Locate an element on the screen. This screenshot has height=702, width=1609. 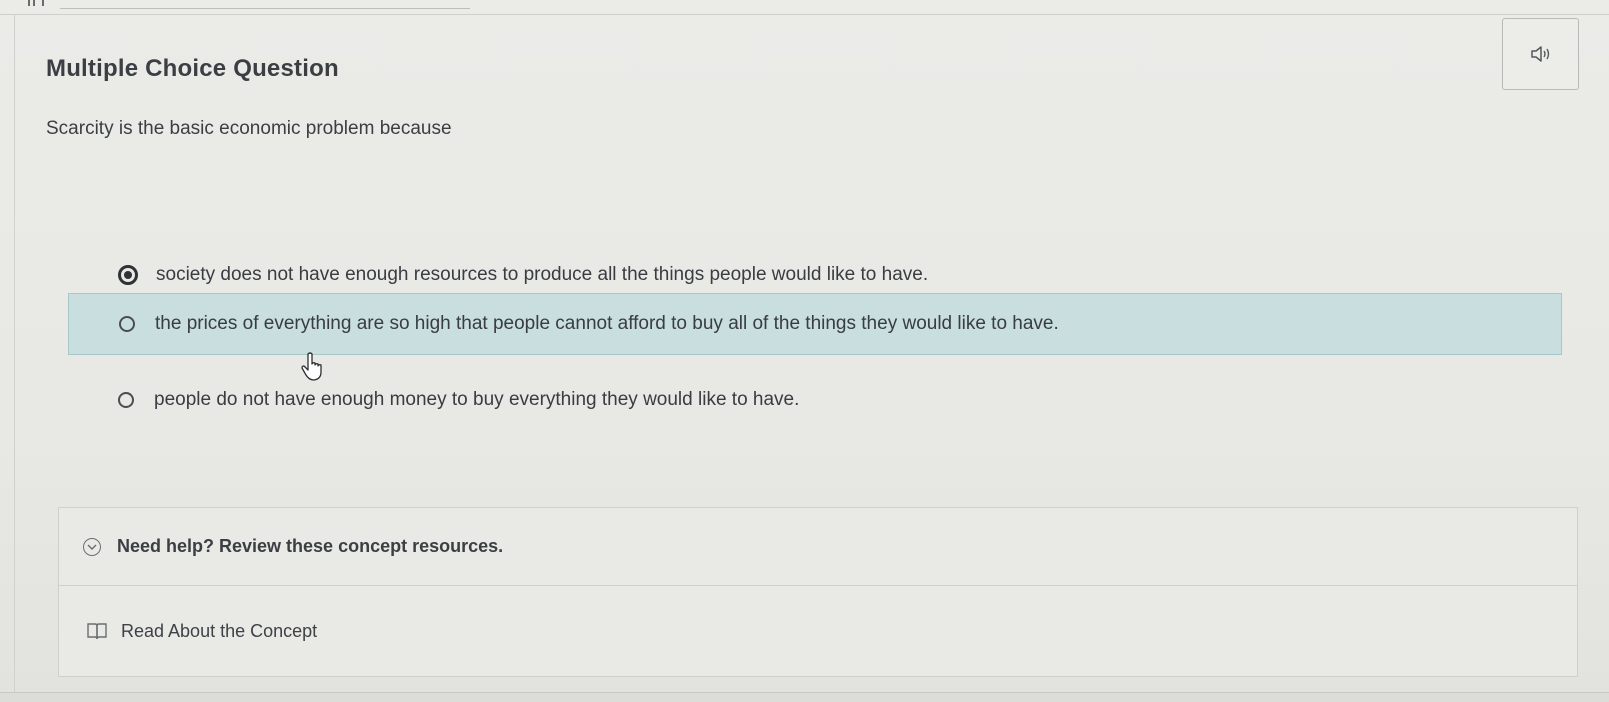
radio-selected-icon is located at coordinates (128, 275).